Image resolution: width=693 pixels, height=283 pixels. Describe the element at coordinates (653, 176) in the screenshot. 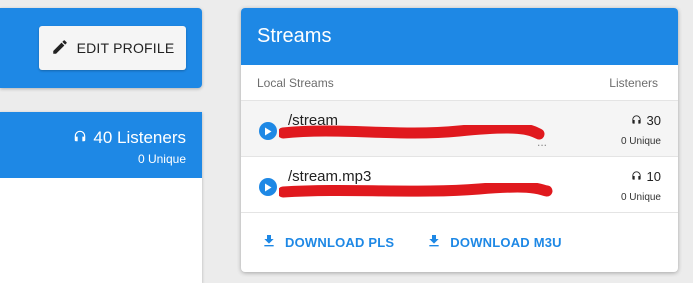

I see `stream-listener-count: 10` at that location.